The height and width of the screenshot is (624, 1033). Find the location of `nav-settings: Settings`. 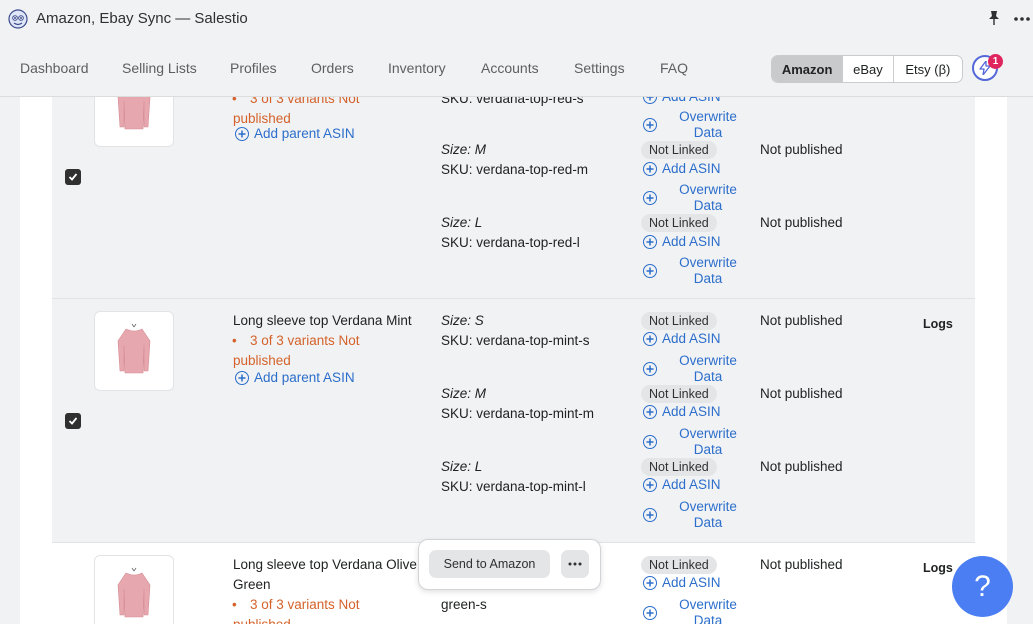

nav-settings: Settings is located at coordinates (599, 68).